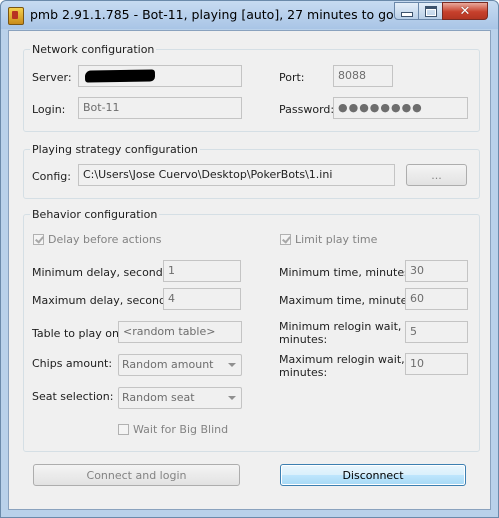 The image size is (499, 518). Describe the element at coordinates (336, 239) in the screenshot. I see `limit-checkbox-label: Limit play time` at that location.